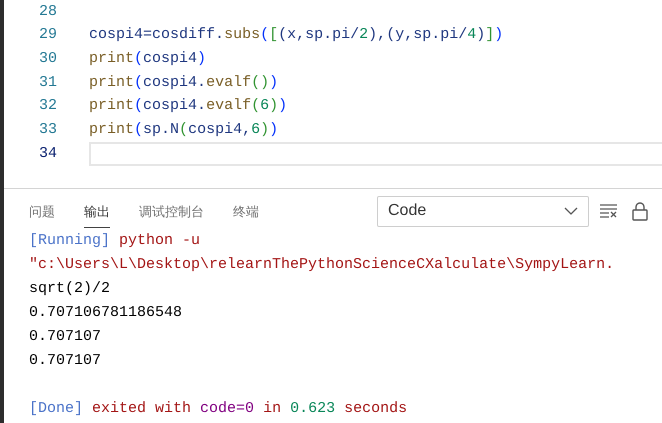  Describe the element at coordinates (171, 211) in the screenshot. I see `panel-tab: 调试控制台` at that location.